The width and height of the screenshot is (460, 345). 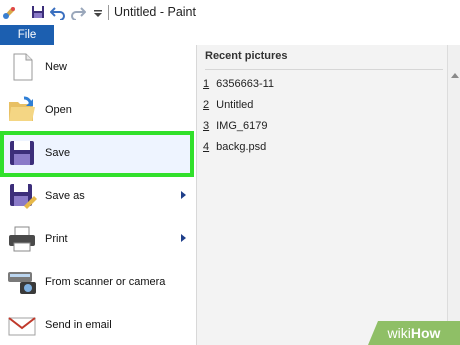 I want to click on divider, so click(x=324, y=69).